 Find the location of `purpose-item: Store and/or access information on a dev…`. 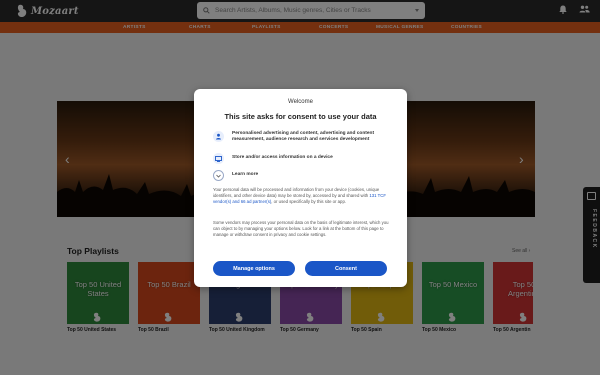

purpose-item: Store and/or access information on a dev… is located at coordinates (273, 158).